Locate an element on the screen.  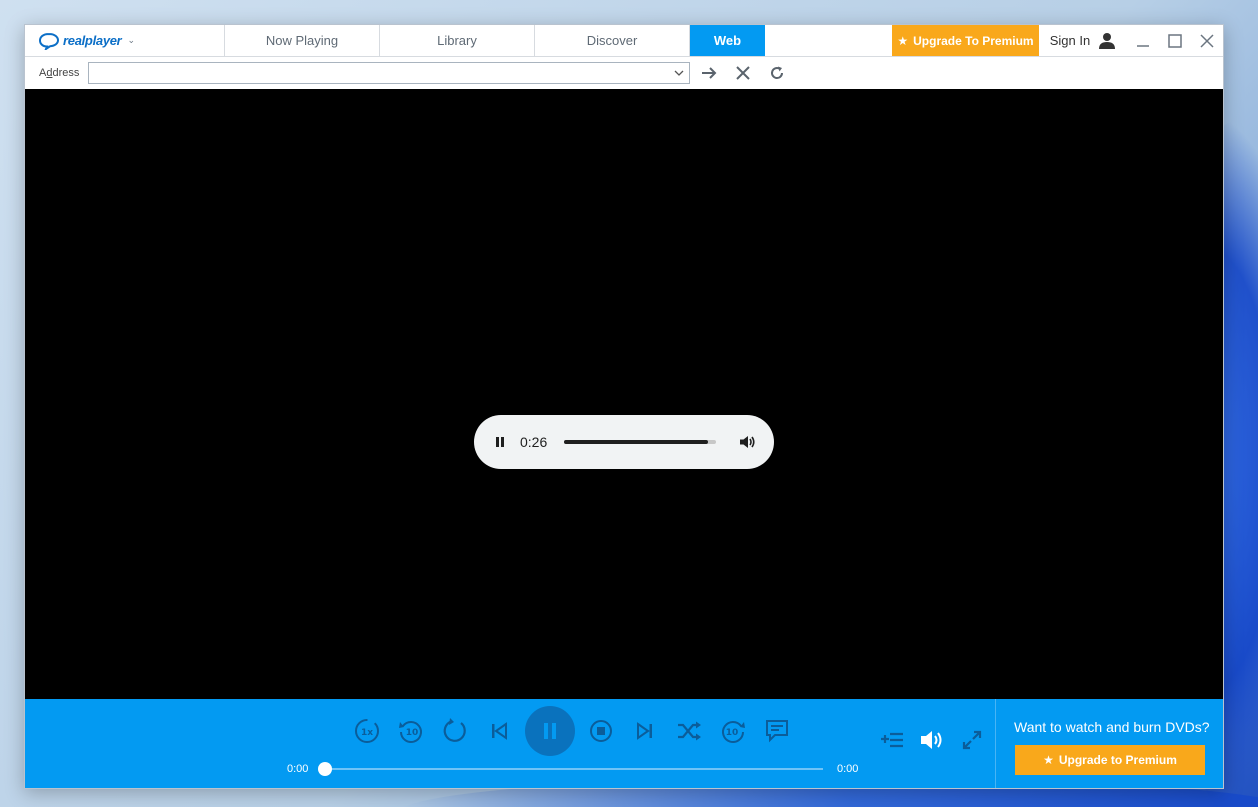
replay-icon is located at coordinates (454, 730).